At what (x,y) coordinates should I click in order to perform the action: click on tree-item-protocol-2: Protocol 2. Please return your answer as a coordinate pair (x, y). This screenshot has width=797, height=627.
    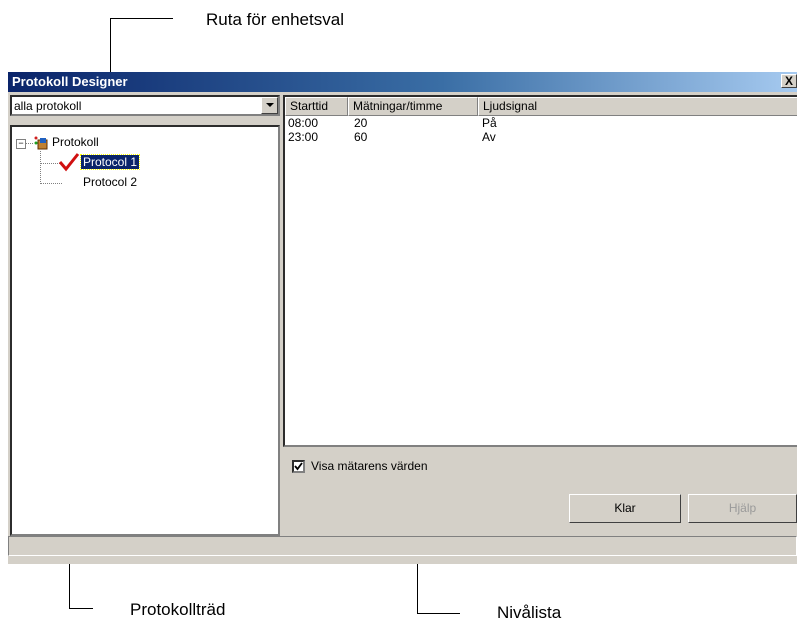
    Looking at the image, I should click on (110, 182).